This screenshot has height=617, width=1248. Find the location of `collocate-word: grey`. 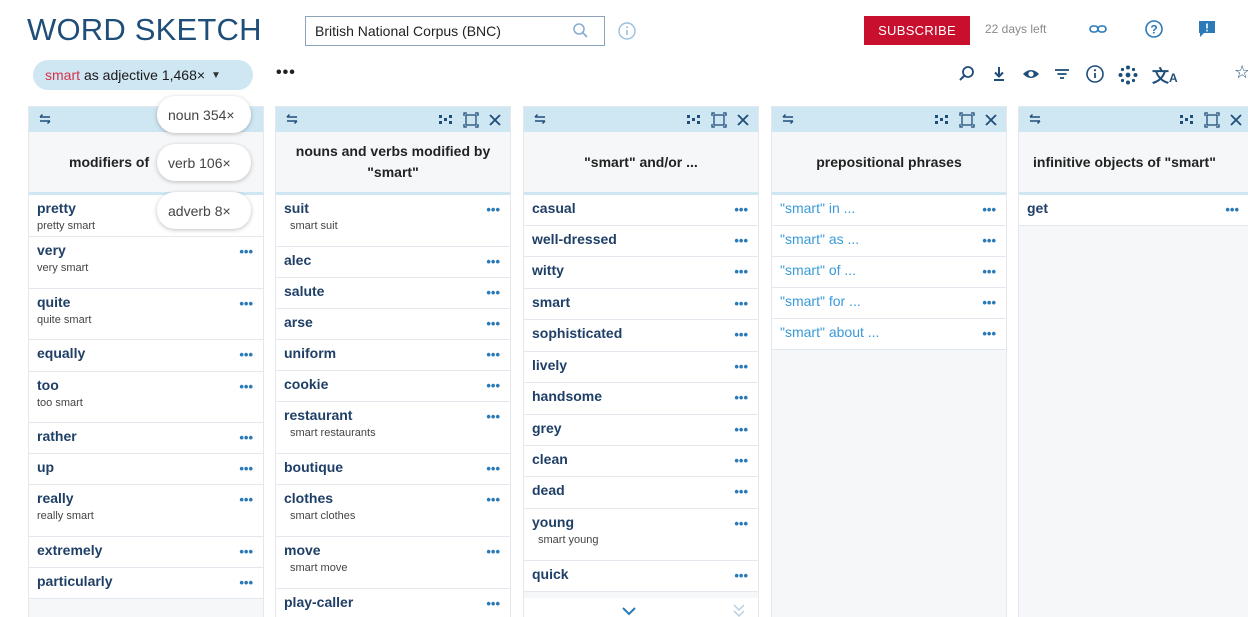

collocate-word: grey is located at coordinates (641, 428).